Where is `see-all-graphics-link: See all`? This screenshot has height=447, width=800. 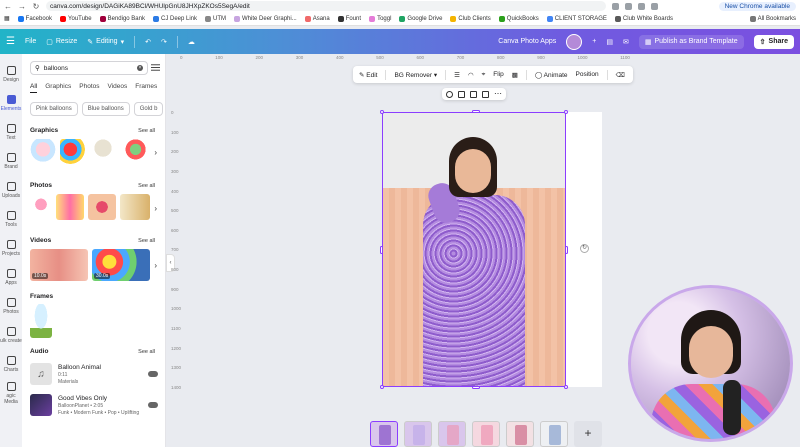
see-all-graphics-link: See all is located at coordinates (146, 131).